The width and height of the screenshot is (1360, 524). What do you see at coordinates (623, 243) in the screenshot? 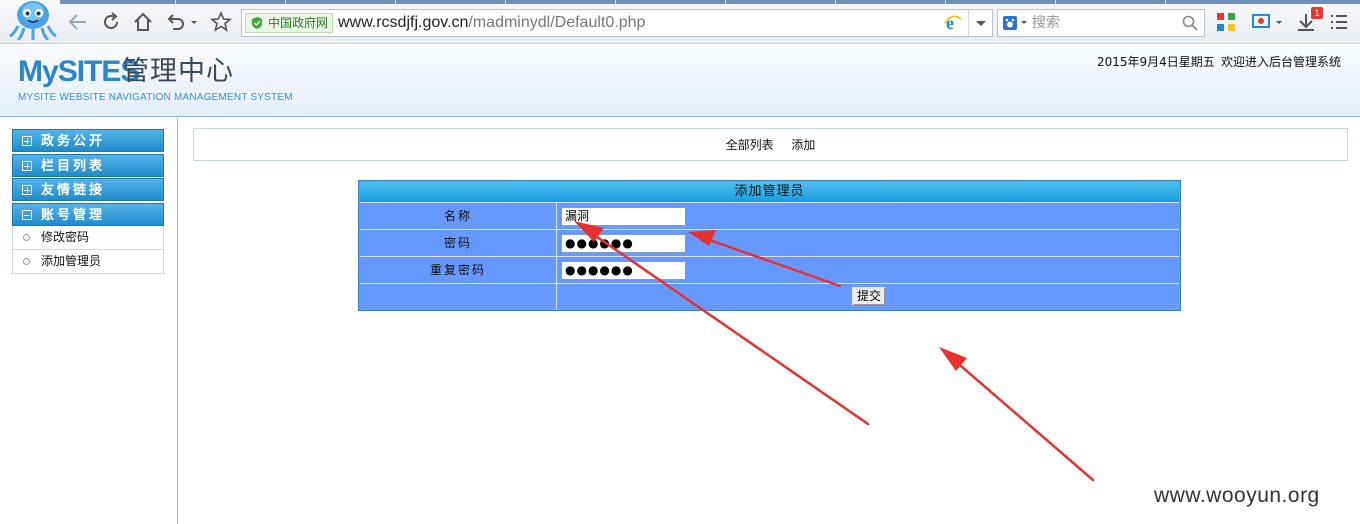
I see `password-input: ●●●●●●` at bounding box center [623, 243].